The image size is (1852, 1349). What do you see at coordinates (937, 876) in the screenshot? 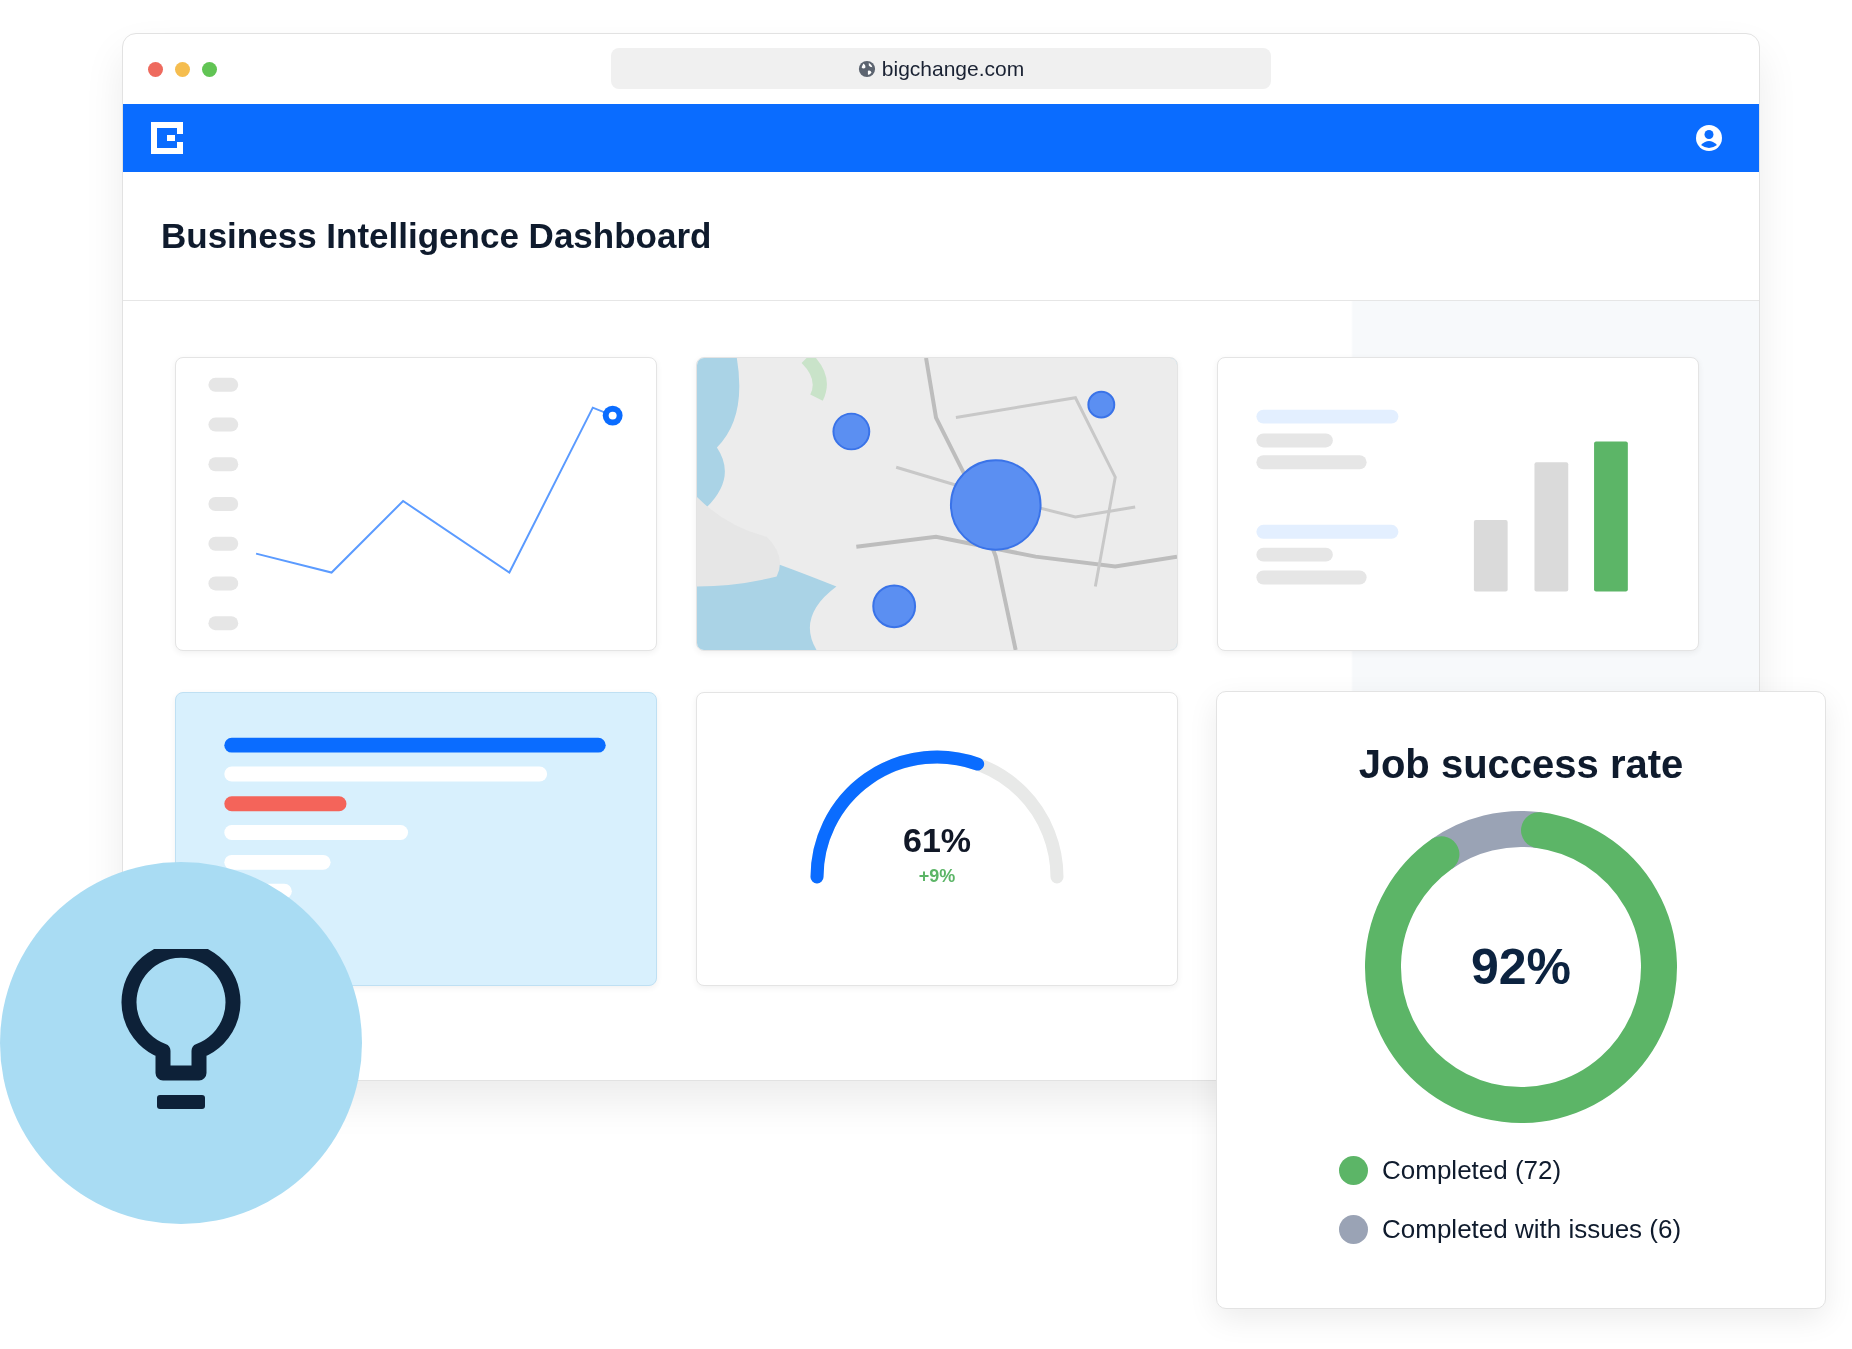
I see `gauge-change: +9%` at bounding box center [937, 876].